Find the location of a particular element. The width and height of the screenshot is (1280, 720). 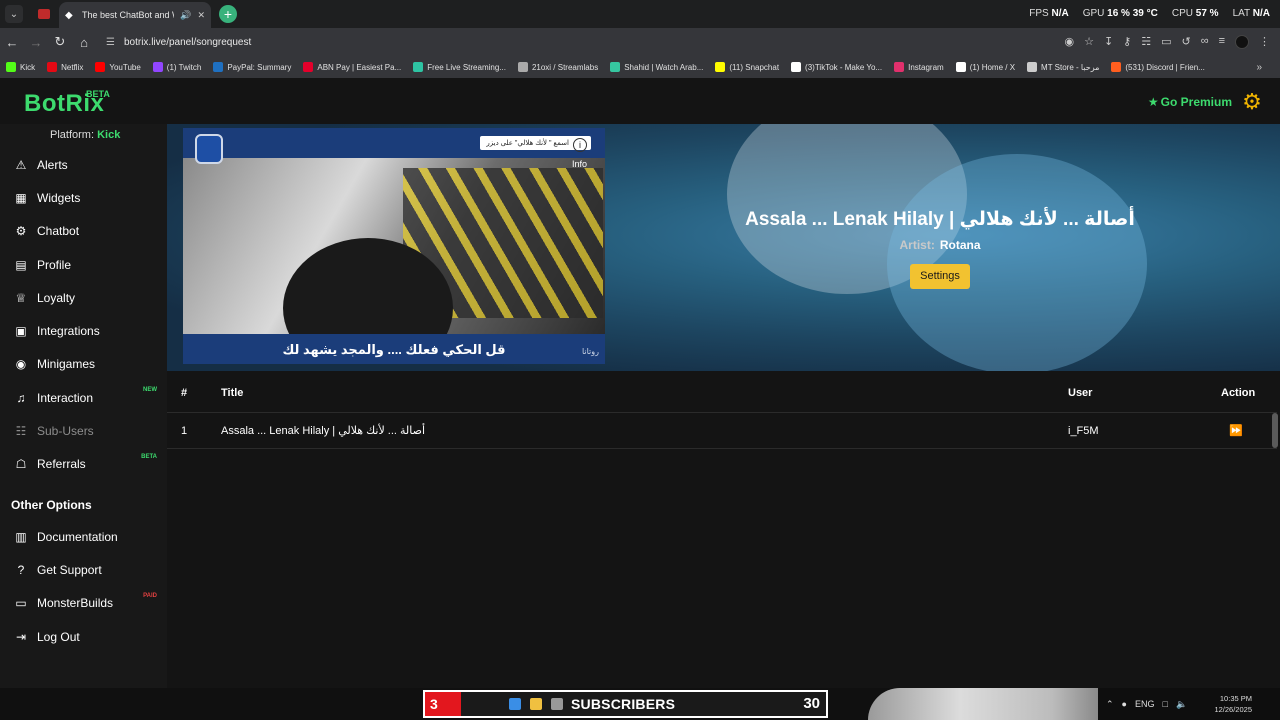

info-icon: i is located at coordinates (580, 145).